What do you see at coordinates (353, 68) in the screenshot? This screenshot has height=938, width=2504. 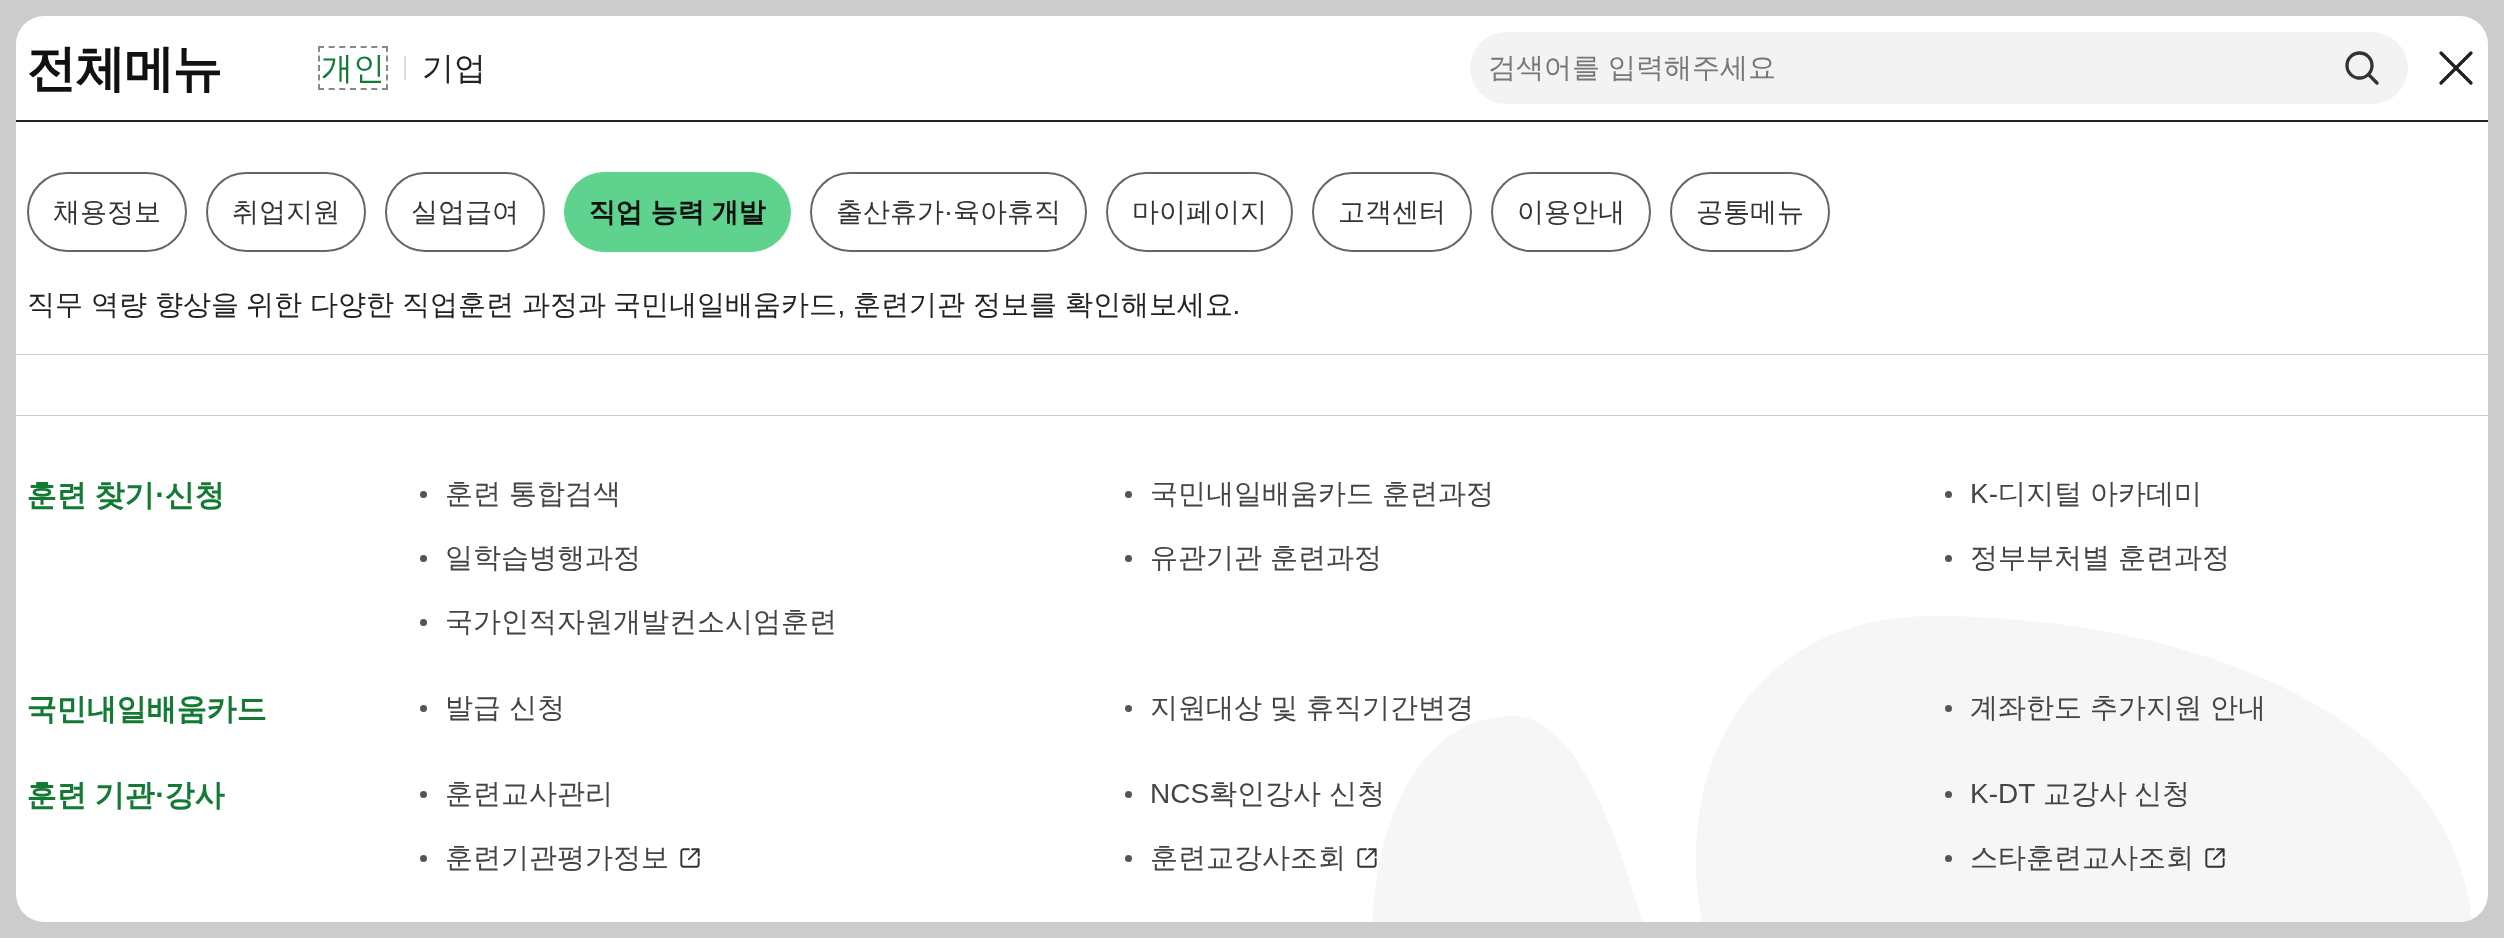 I see `audience-tab: 개인` at bounding box center [353, 68].